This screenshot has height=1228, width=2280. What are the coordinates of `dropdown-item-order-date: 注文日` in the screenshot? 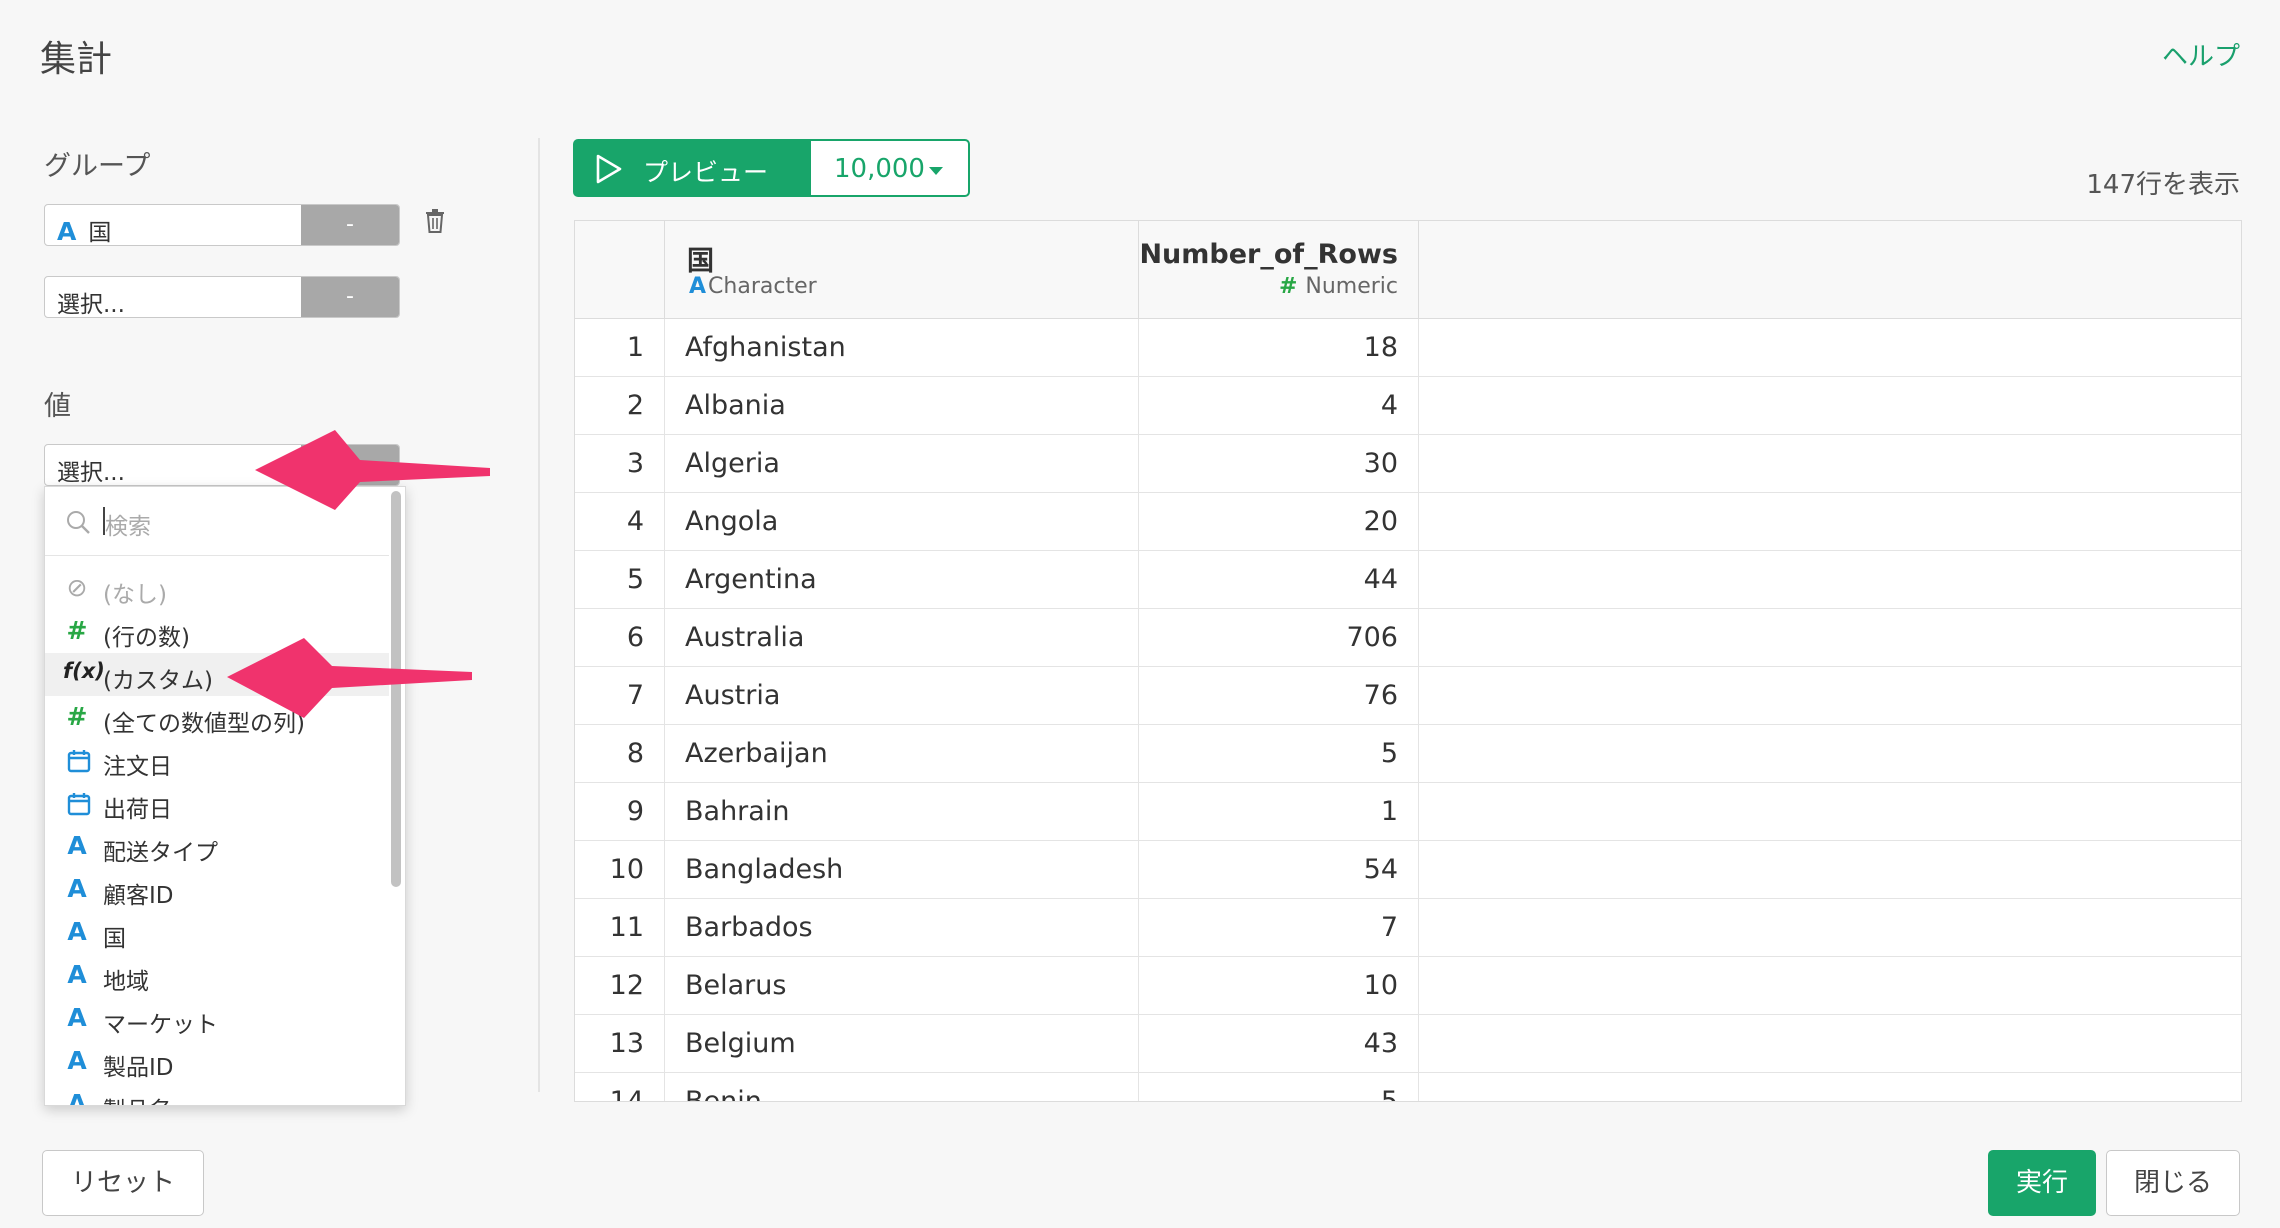 It's located at (217, 760).